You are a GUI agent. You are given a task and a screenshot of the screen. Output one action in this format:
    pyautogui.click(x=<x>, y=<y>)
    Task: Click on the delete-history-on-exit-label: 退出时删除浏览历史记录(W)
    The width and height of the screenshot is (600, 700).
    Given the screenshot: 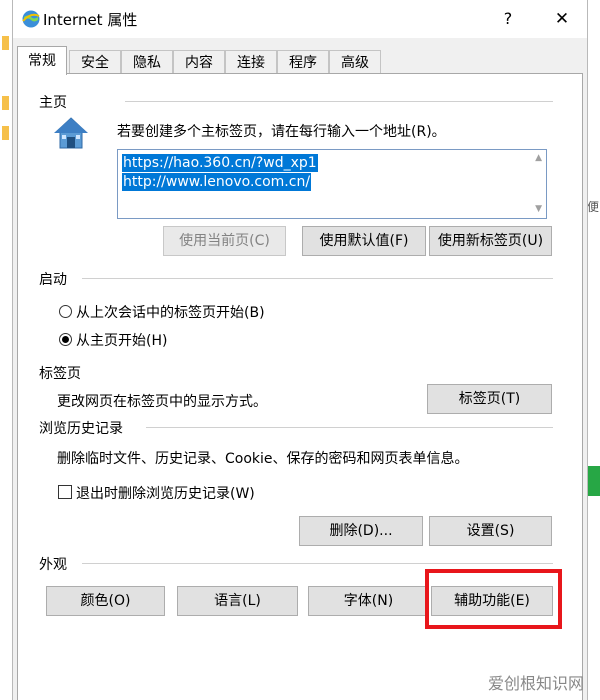 What is the action you would take?
    pyautogui.click(x=165, y=494)
    